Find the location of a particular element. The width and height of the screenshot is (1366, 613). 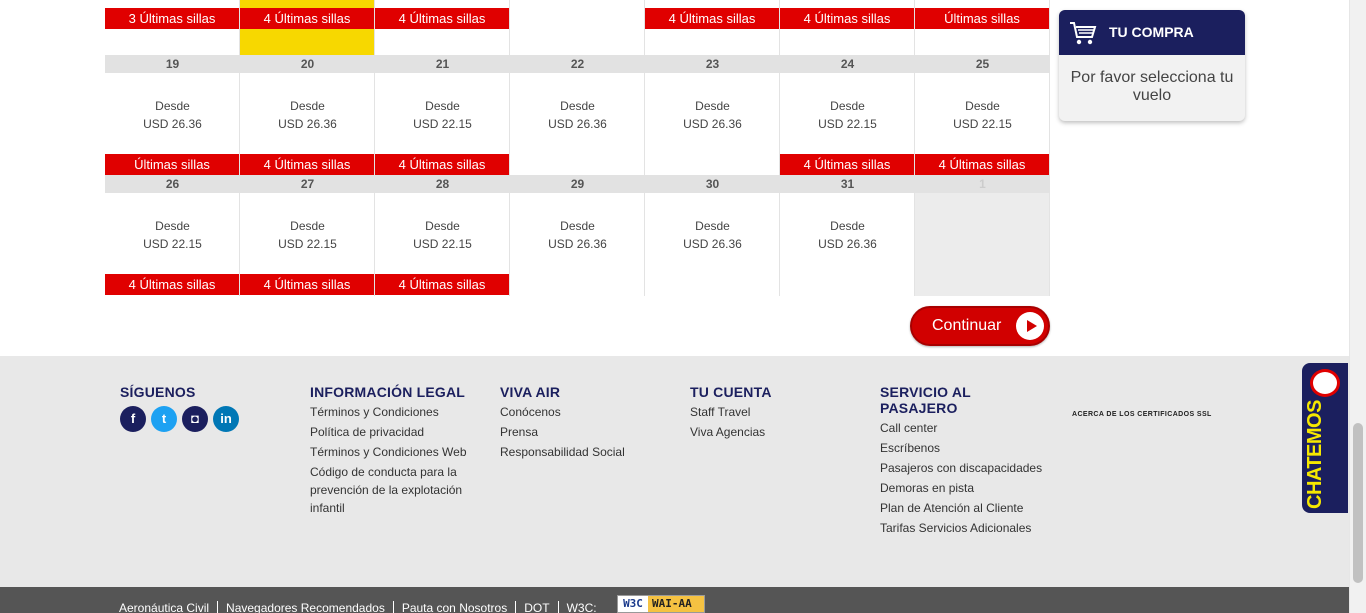

instagram-icon: ◘ is located at coordinates (195, 419).